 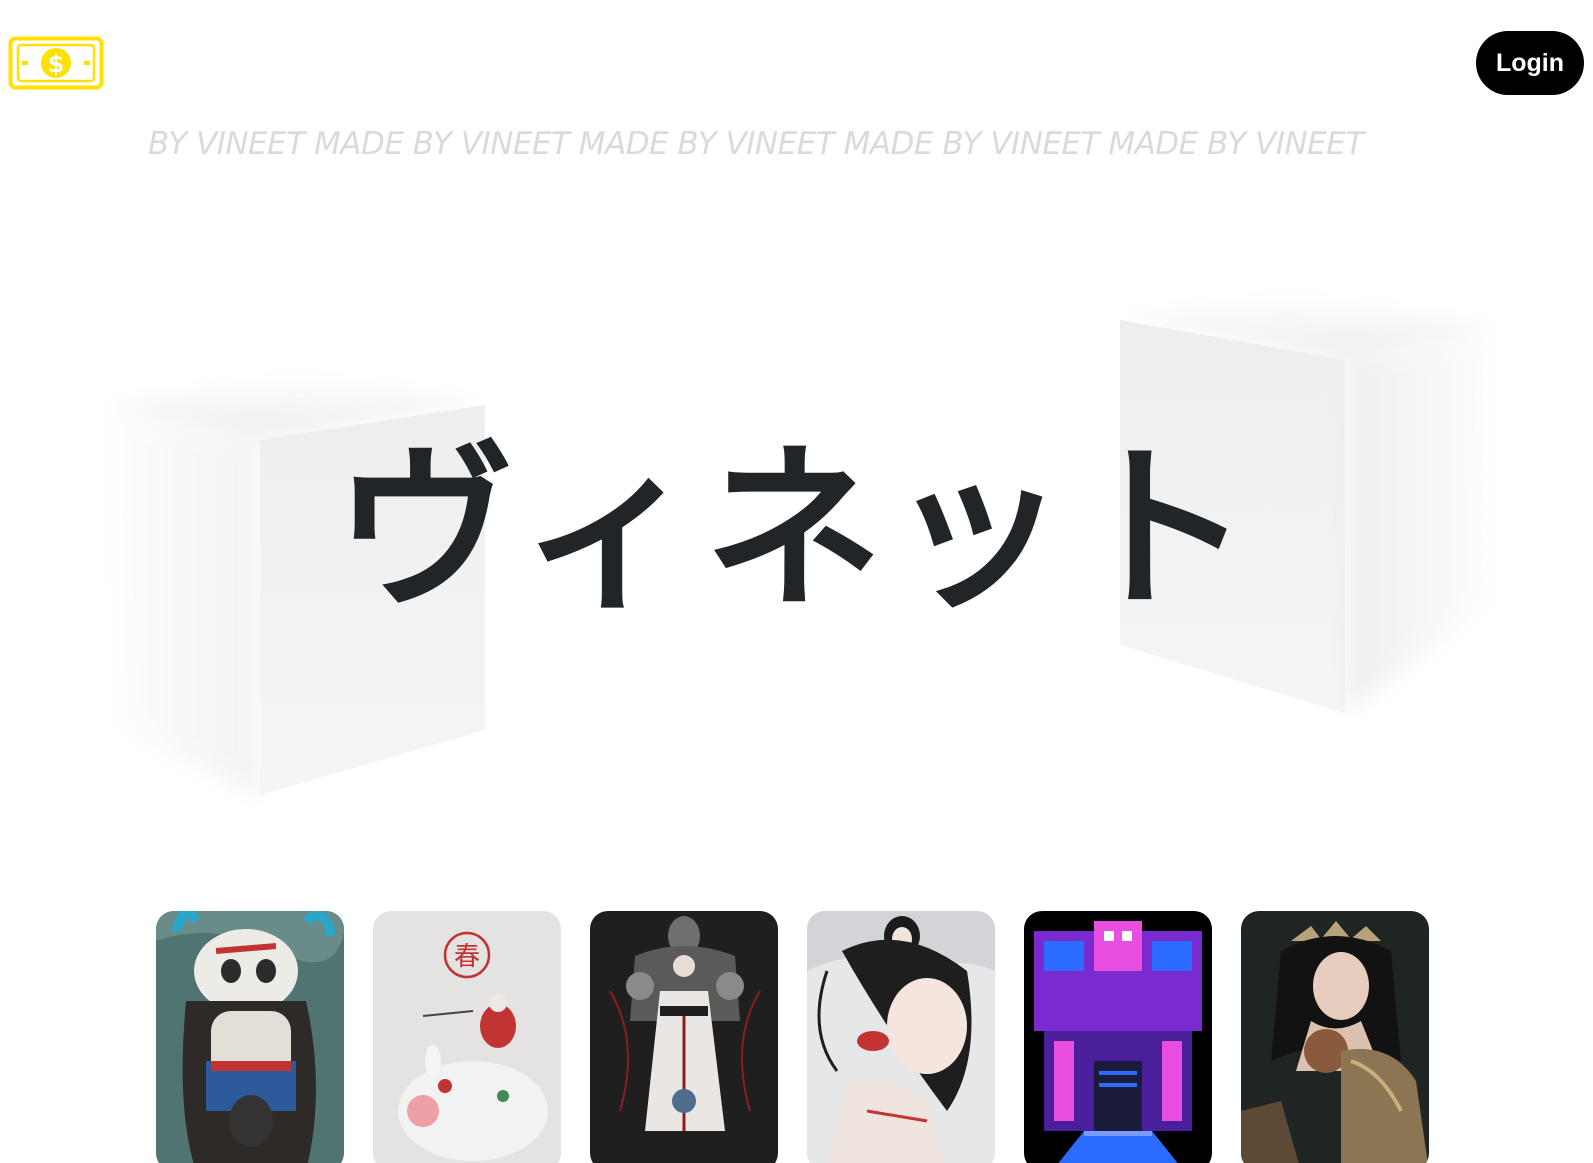 What do you see at coordinates (901, 1037) in the screenshot?
I see `artwork-card-geisha` at bounding box center [901, 1037].